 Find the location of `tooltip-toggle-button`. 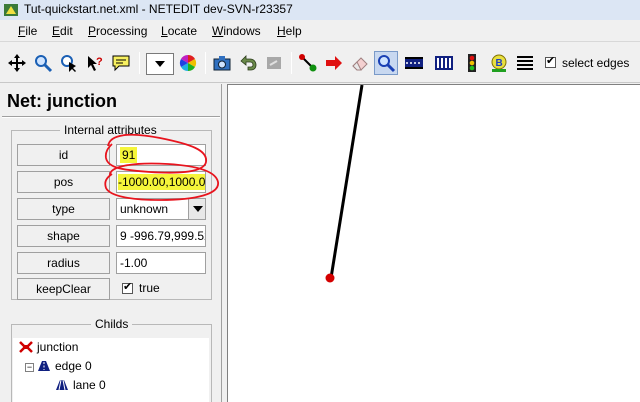

tooltip-toggle-button is located at coordinates (121, 63).